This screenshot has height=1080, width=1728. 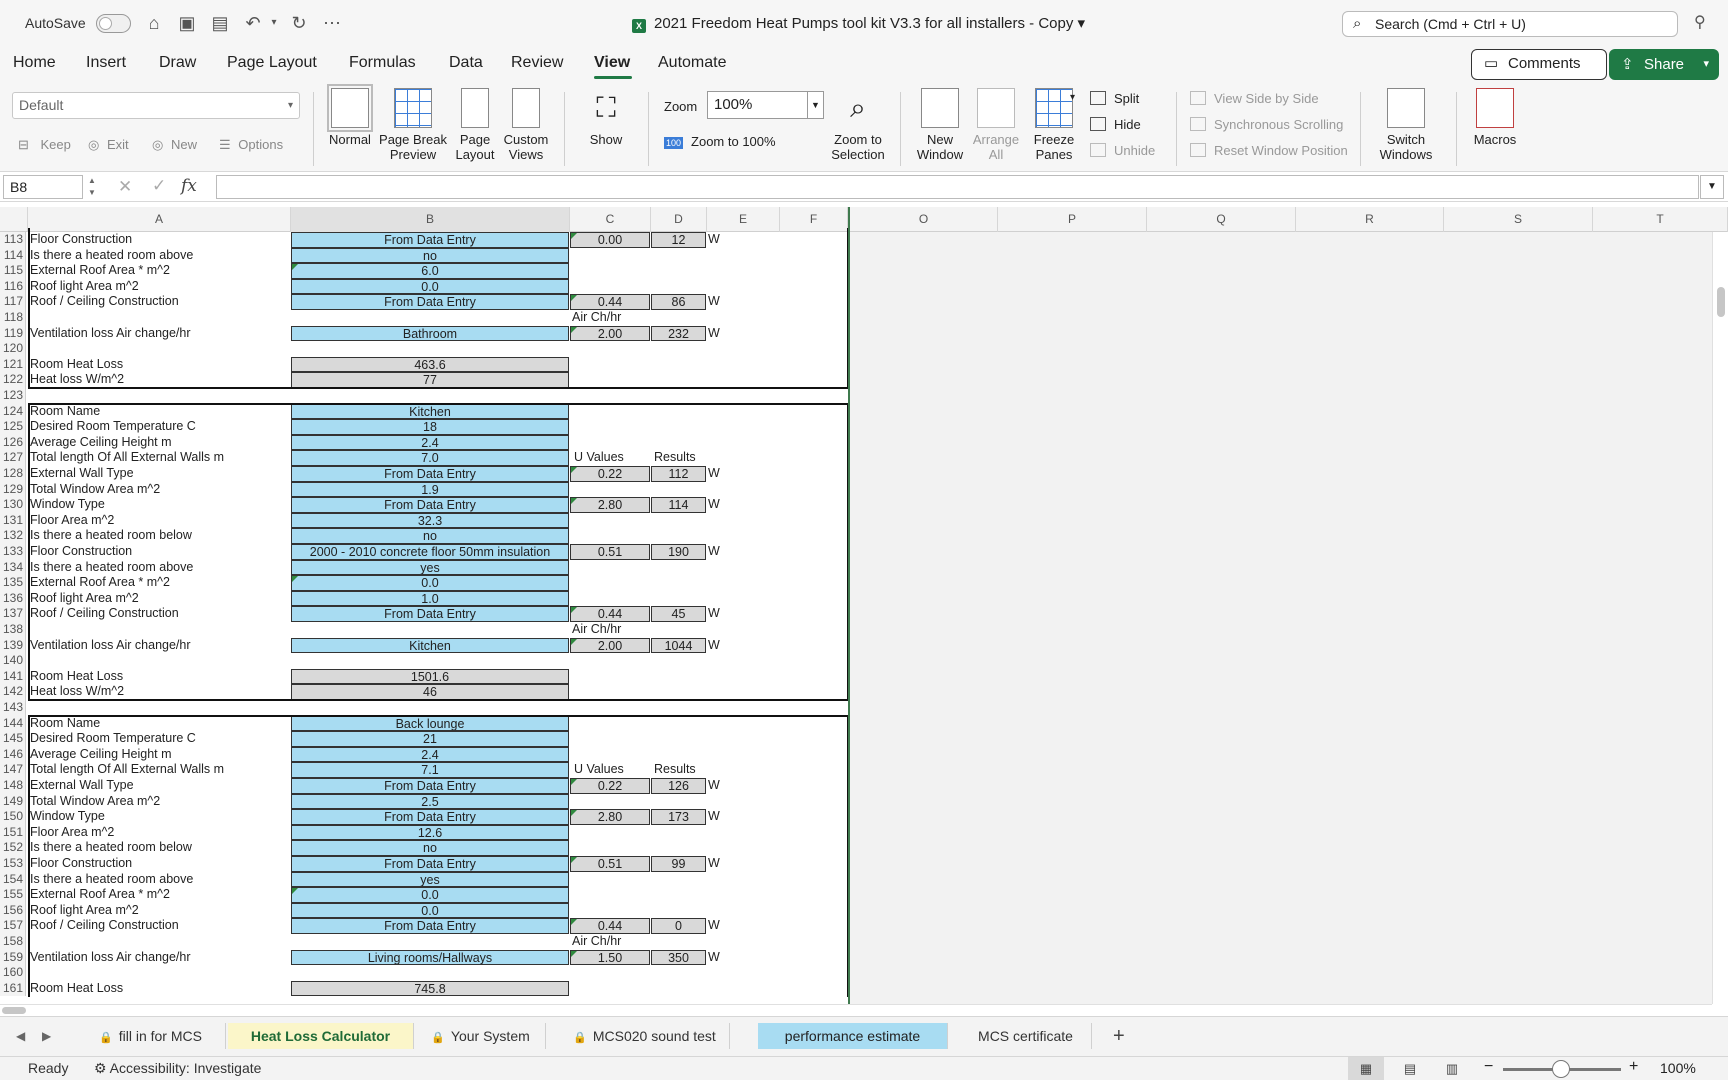 What do you see at coordinates (13, 302) in the screenshot?
I see `row-header: 117` at bounding box center [13, 302].